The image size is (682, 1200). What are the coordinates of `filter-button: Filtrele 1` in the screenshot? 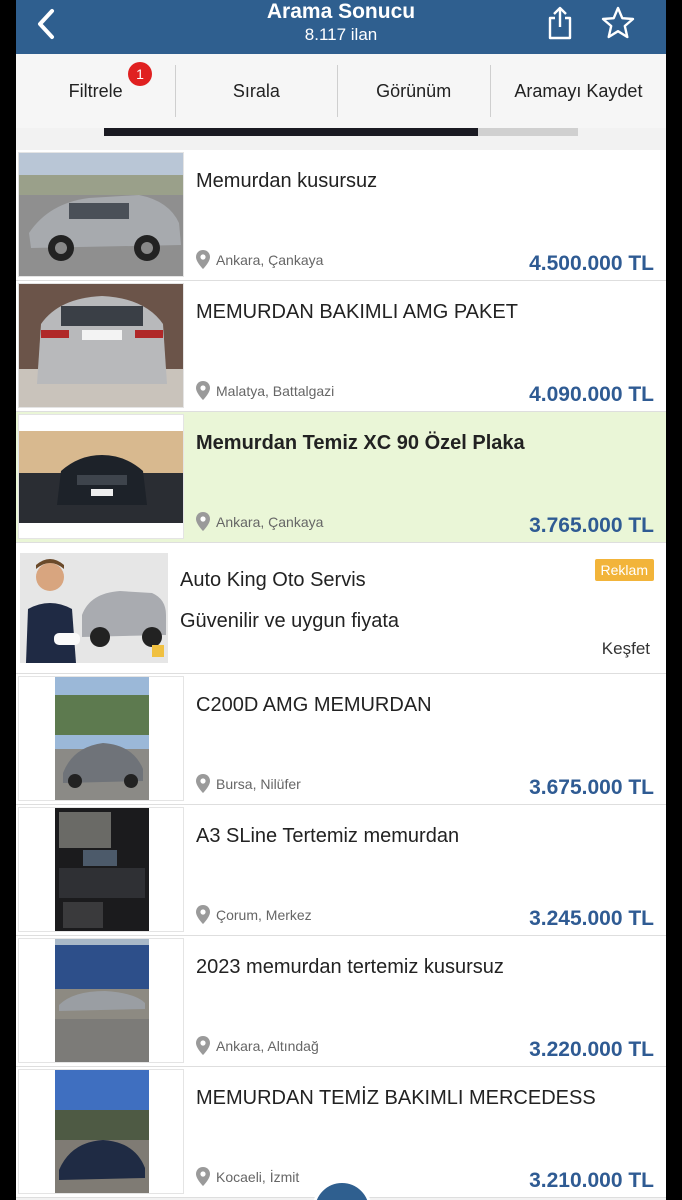 It's located at (95, 91).